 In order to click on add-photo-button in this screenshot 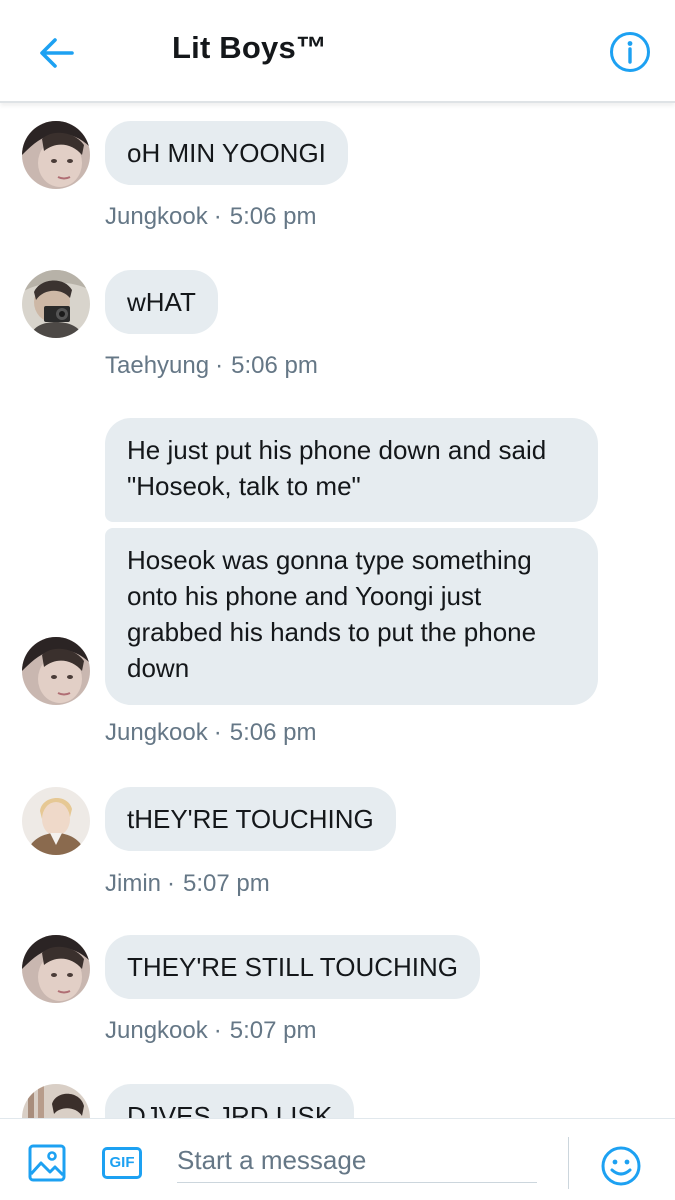, I will do `click(47, 1163)`.